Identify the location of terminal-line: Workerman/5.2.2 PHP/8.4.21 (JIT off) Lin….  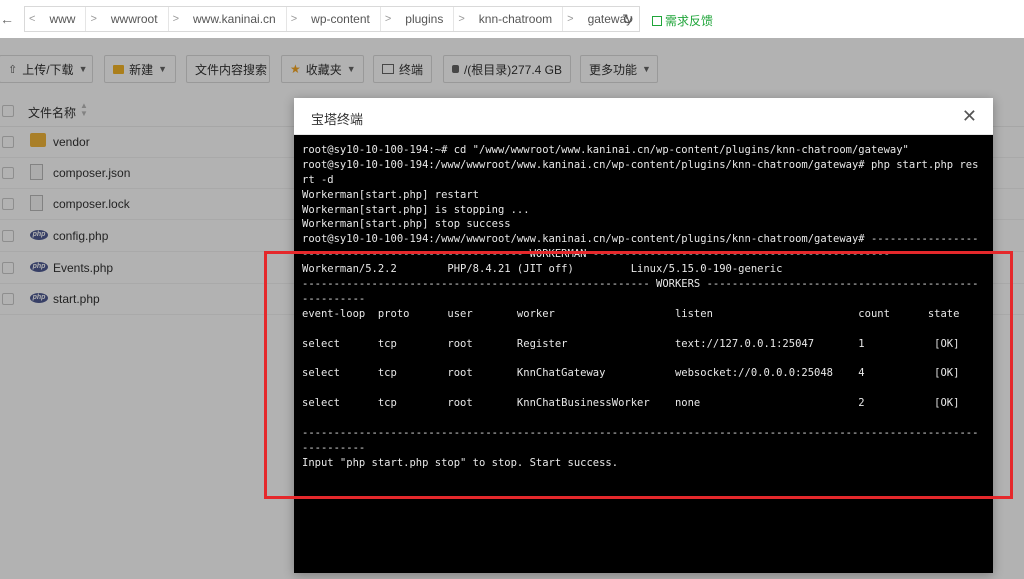
(542, 269).